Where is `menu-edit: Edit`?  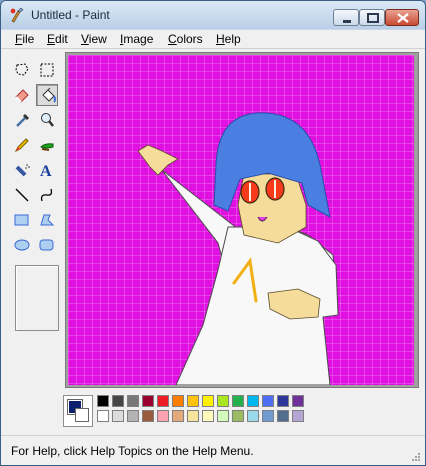
menu-edit: Edit is located at coordinates (57, 39).